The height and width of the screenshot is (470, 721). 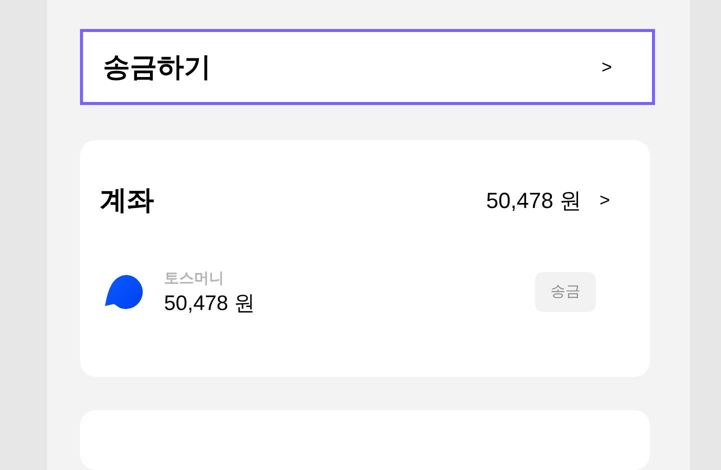 I want to click on account-name: 토스머니, so click(x=194, y=279).